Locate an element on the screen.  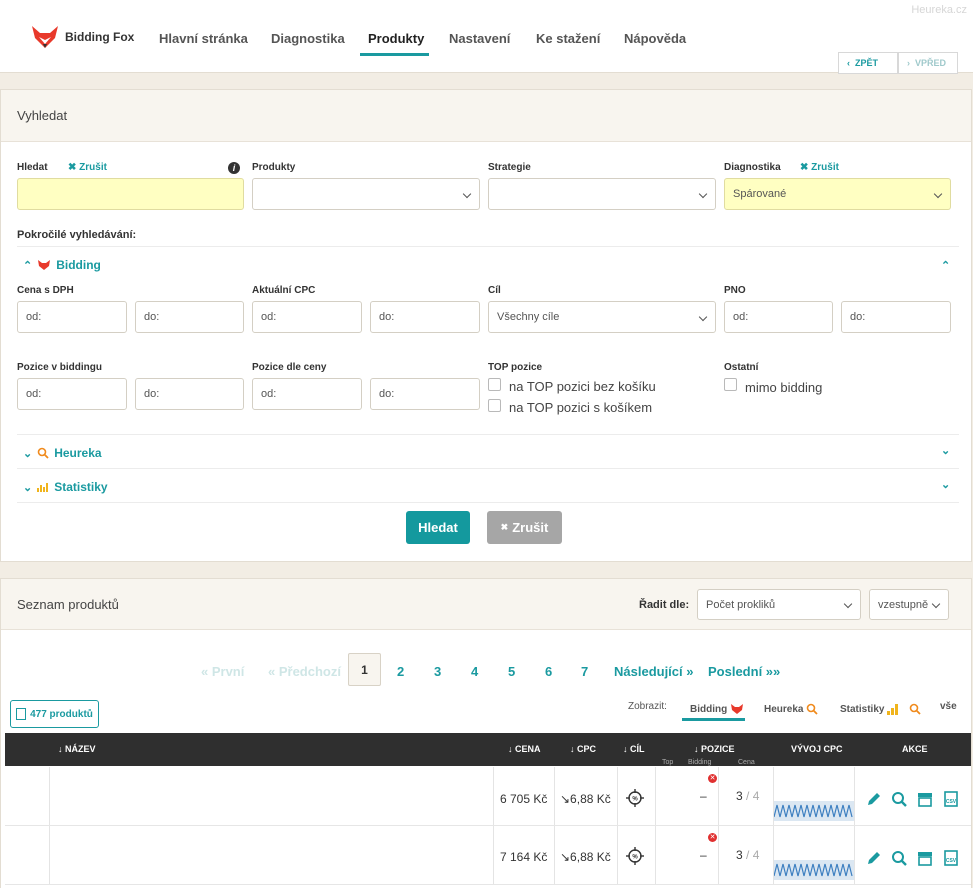
view-bidding: Bidding is located at coordinates (717, 709).